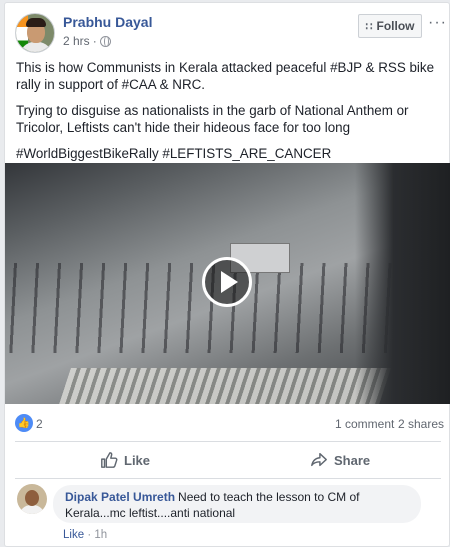 The image size is (450, 547). What do you see at coordinates (73, 535) in the screenshot?
I see `comment-like-link: Like` at bounding box center [73, 535].